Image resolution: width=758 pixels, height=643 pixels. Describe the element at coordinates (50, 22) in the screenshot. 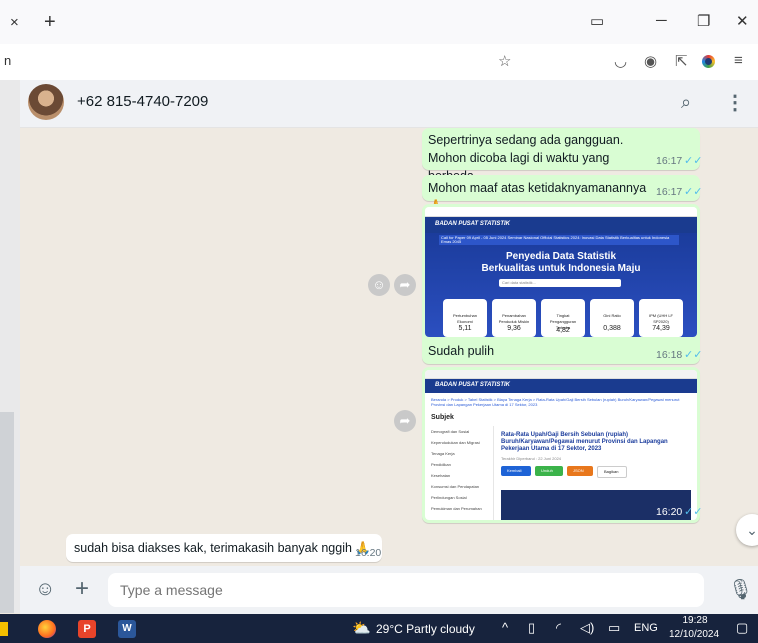

I see `new-tab-button: +` at that location.